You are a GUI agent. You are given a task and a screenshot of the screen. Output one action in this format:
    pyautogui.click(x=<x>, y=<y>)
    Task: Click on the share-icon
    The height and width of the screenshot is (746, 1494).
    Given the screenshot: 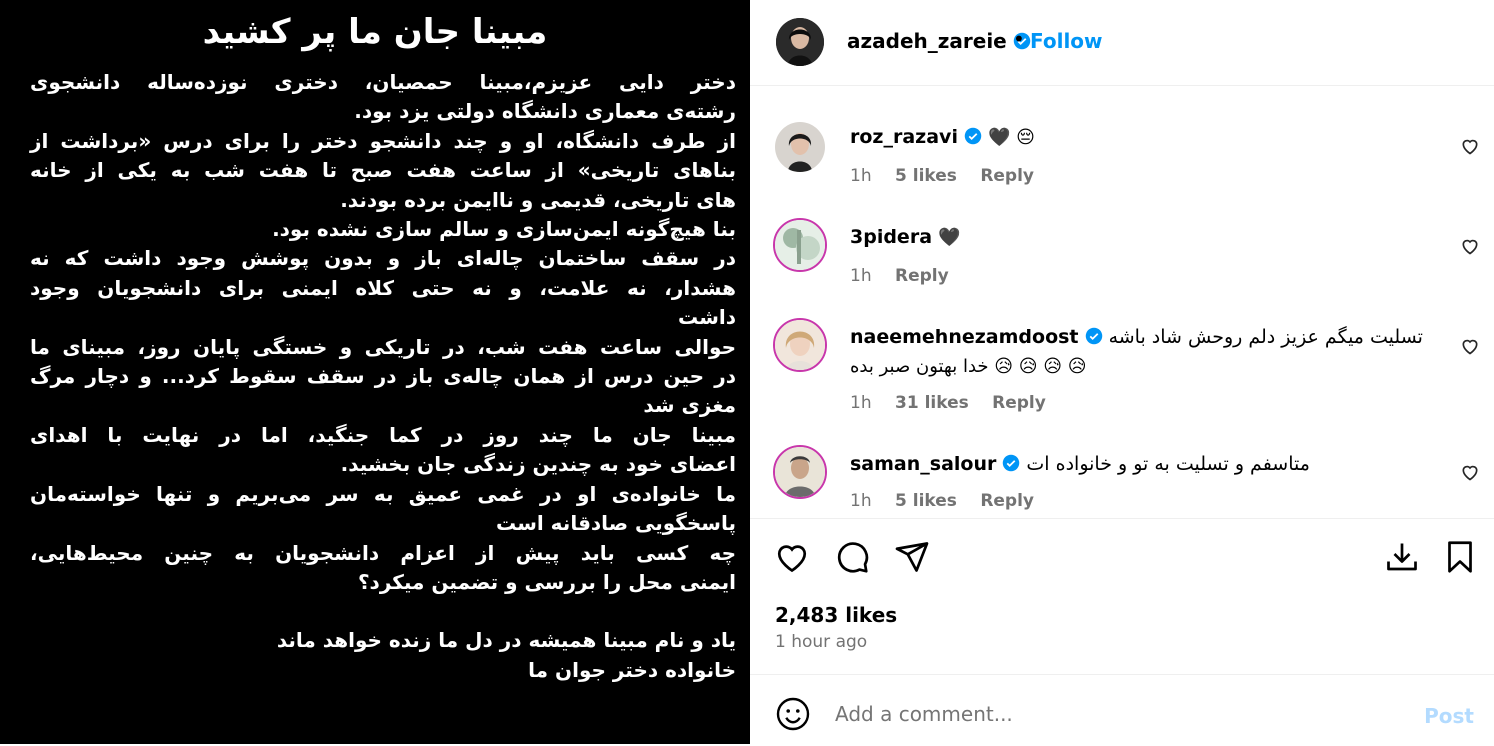 What is the action you would take?
    pyautogui.click(x=912, y=557)
    